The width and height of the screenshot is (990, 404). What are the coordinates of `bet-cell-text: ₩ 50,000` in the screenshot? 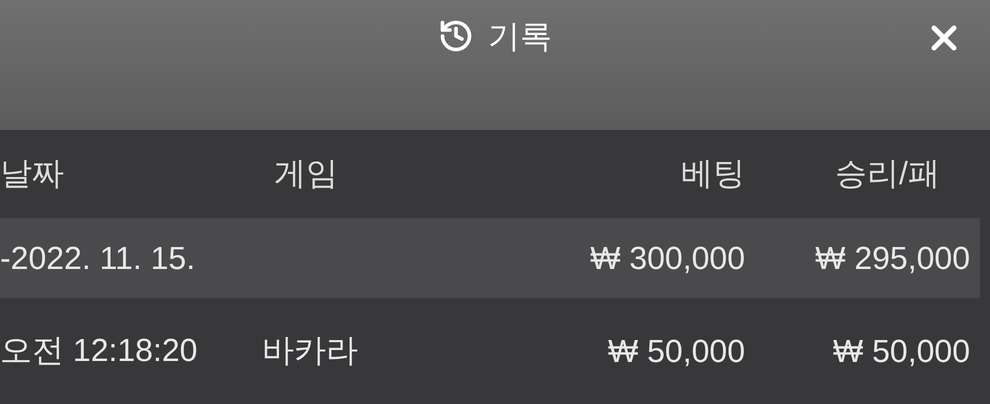 It's located at (676, 351).